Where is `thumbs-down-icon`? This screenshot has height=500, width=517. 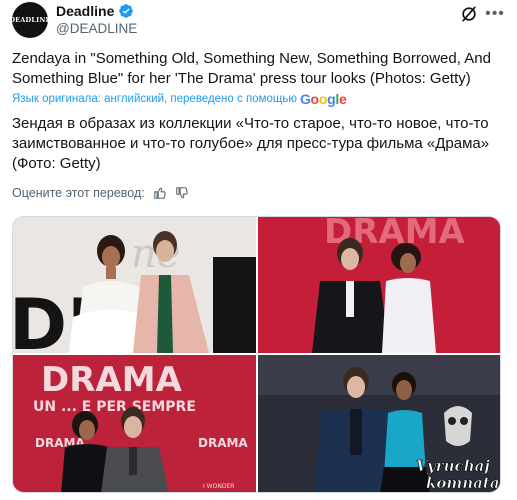 thumbs-down-icon is located at coordinates (182, 193).